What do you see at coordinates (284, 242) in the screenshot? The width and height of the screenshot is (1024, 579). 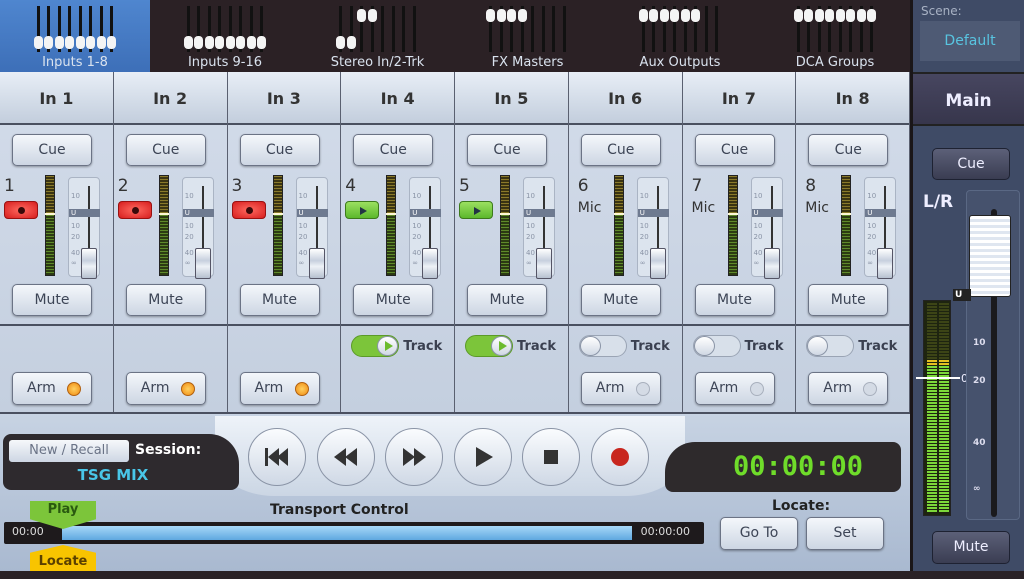 I see `channel-strip: In 3 Cue 3 10 U 10 20 40 ∞ Mute Arm` at bounding box center [284, 242].